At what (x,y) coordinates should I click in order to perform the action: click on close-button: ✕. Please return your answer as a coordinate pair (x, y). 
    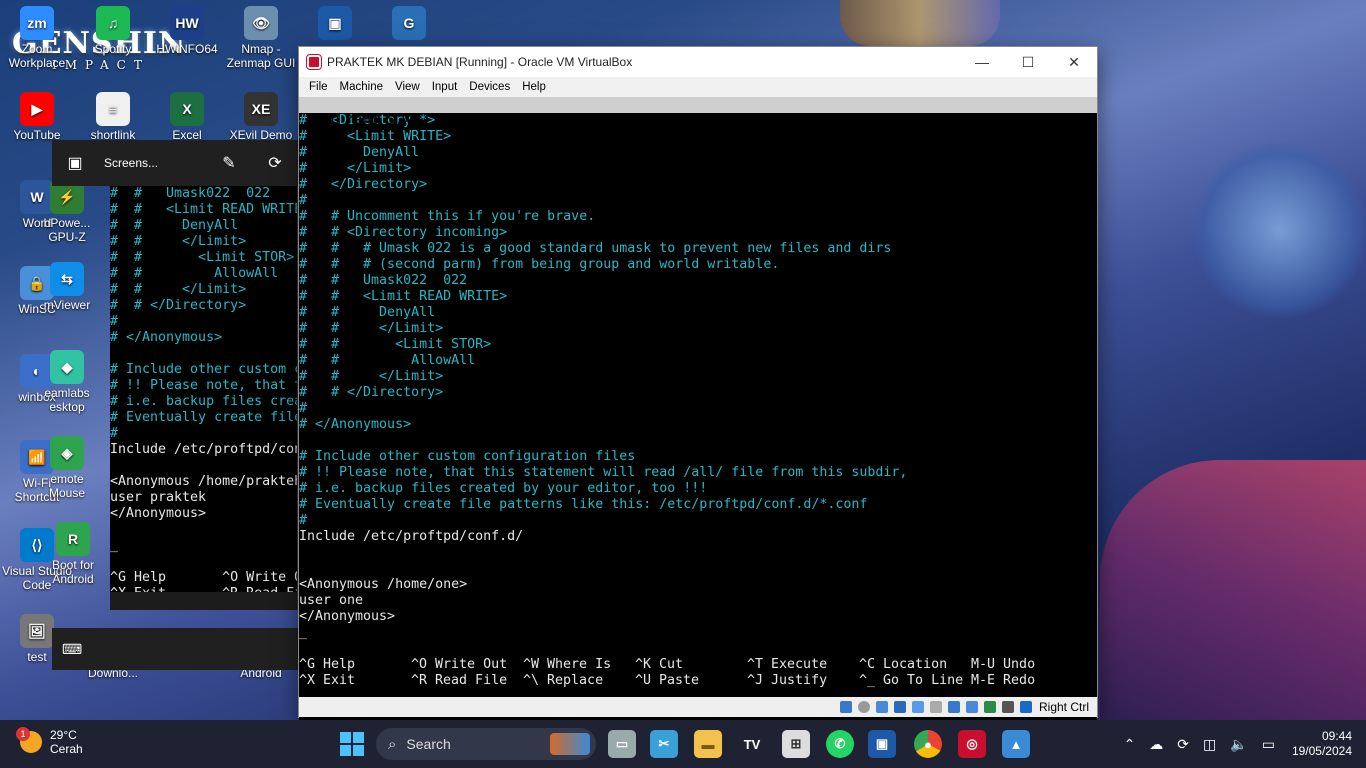
    Looking at the image, I should click on (1074, 62).